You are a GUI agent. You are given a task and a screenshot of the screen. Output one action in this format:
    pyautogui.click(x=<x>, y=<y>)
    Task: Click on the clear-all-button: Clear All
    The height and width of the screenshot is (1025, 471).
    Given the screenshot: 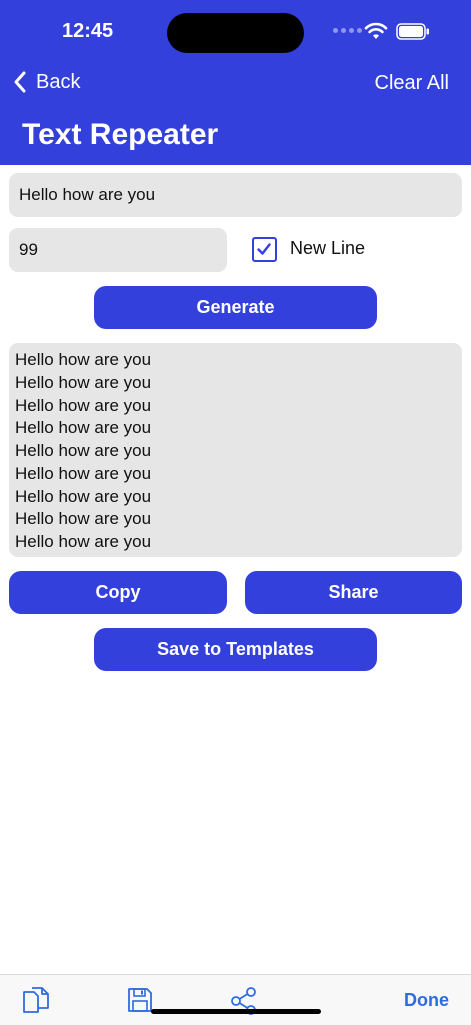 What is the action you would take?
    pyautogui.click(x=412, y=83)
    